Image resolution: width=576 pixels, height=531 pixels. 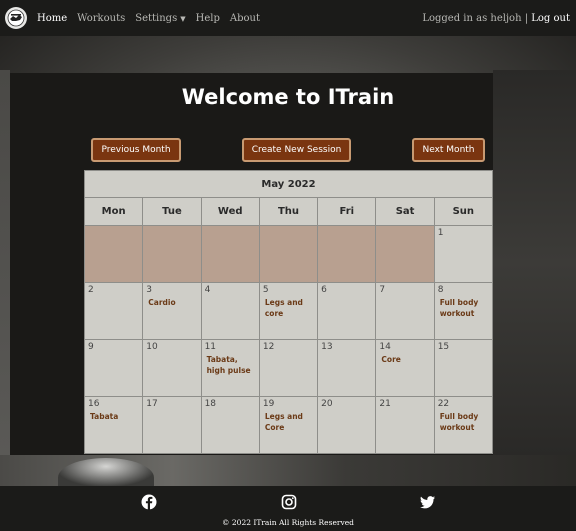 I want to click on day-number: 12, so click(x=268, y=347).